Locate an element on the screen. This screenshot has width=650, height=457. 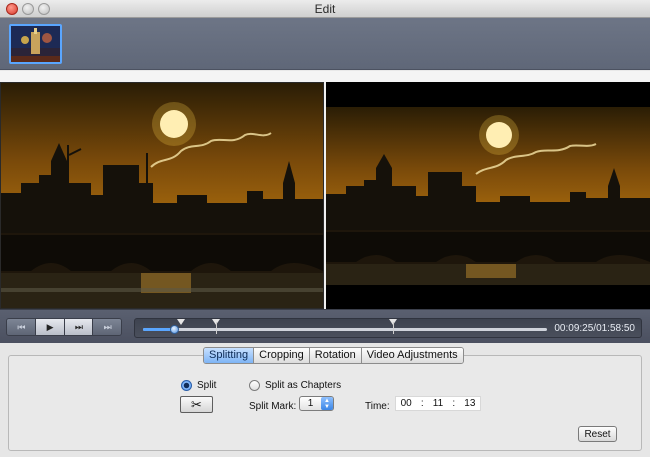
time-label: Time: is located at coordinates (377, 406).